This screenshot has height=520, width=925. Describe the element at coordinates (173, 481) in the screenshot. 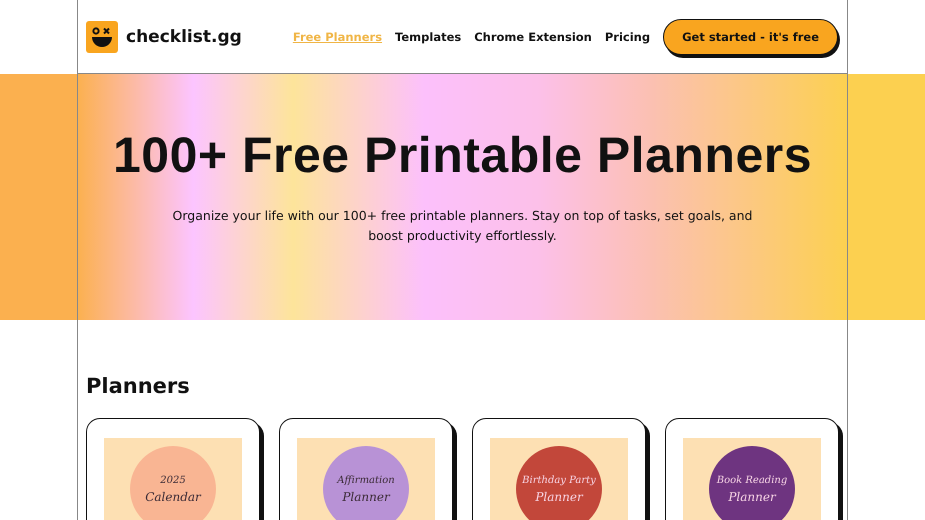

I see `cover-title: 2025` at that location.